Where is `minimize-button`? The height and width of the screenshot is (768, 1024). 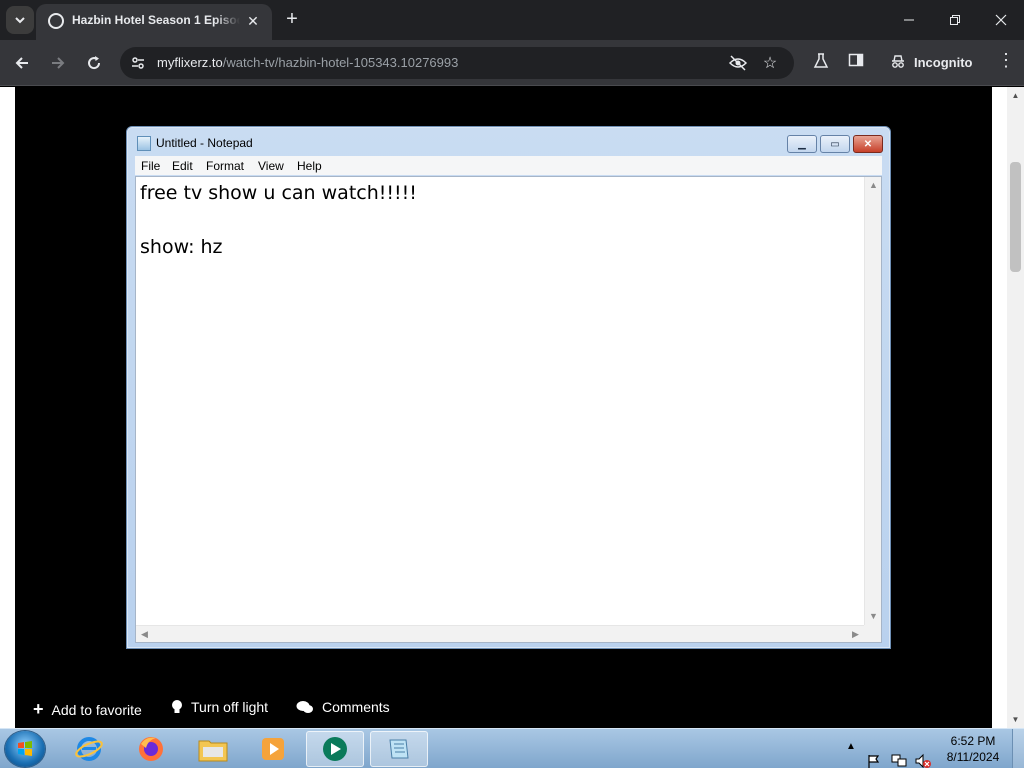
minimize-button is located at coordinates (909, 20).